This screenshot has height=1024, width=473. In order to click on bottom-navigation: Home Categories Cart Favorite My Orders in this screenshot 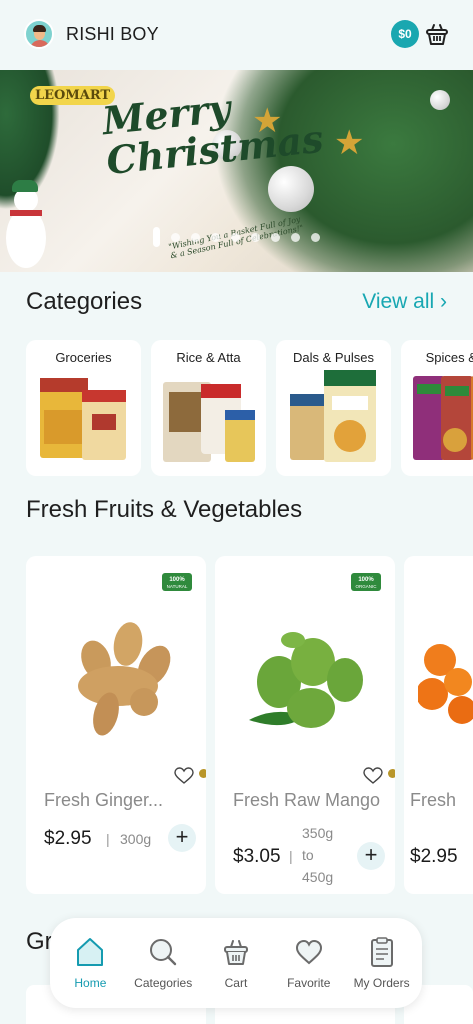, I will do `click(236, 963)`.